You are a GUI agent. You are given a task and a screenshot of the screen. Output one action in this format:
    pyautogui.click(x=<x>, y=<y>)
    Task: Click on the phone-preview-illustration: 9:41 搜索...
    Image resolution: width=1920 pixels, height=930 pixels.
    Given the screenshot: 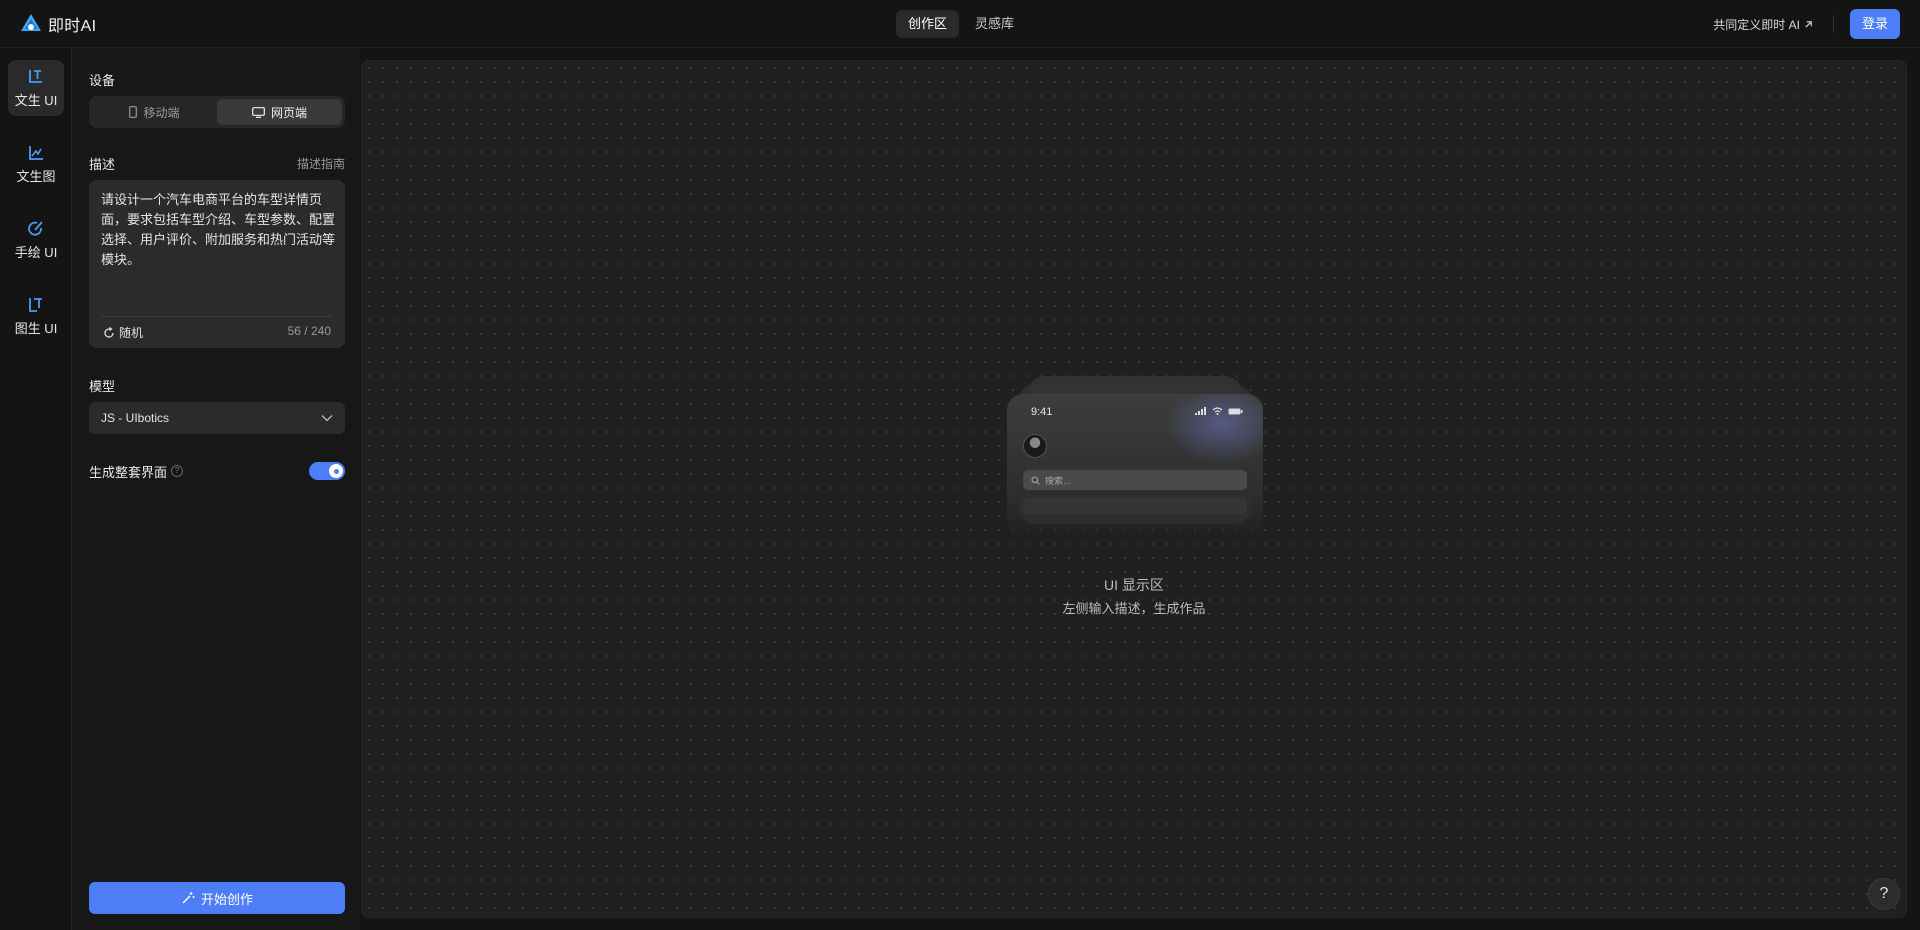 What is the action you would take?
    pyautogui.click(x=1135, y=456)
    